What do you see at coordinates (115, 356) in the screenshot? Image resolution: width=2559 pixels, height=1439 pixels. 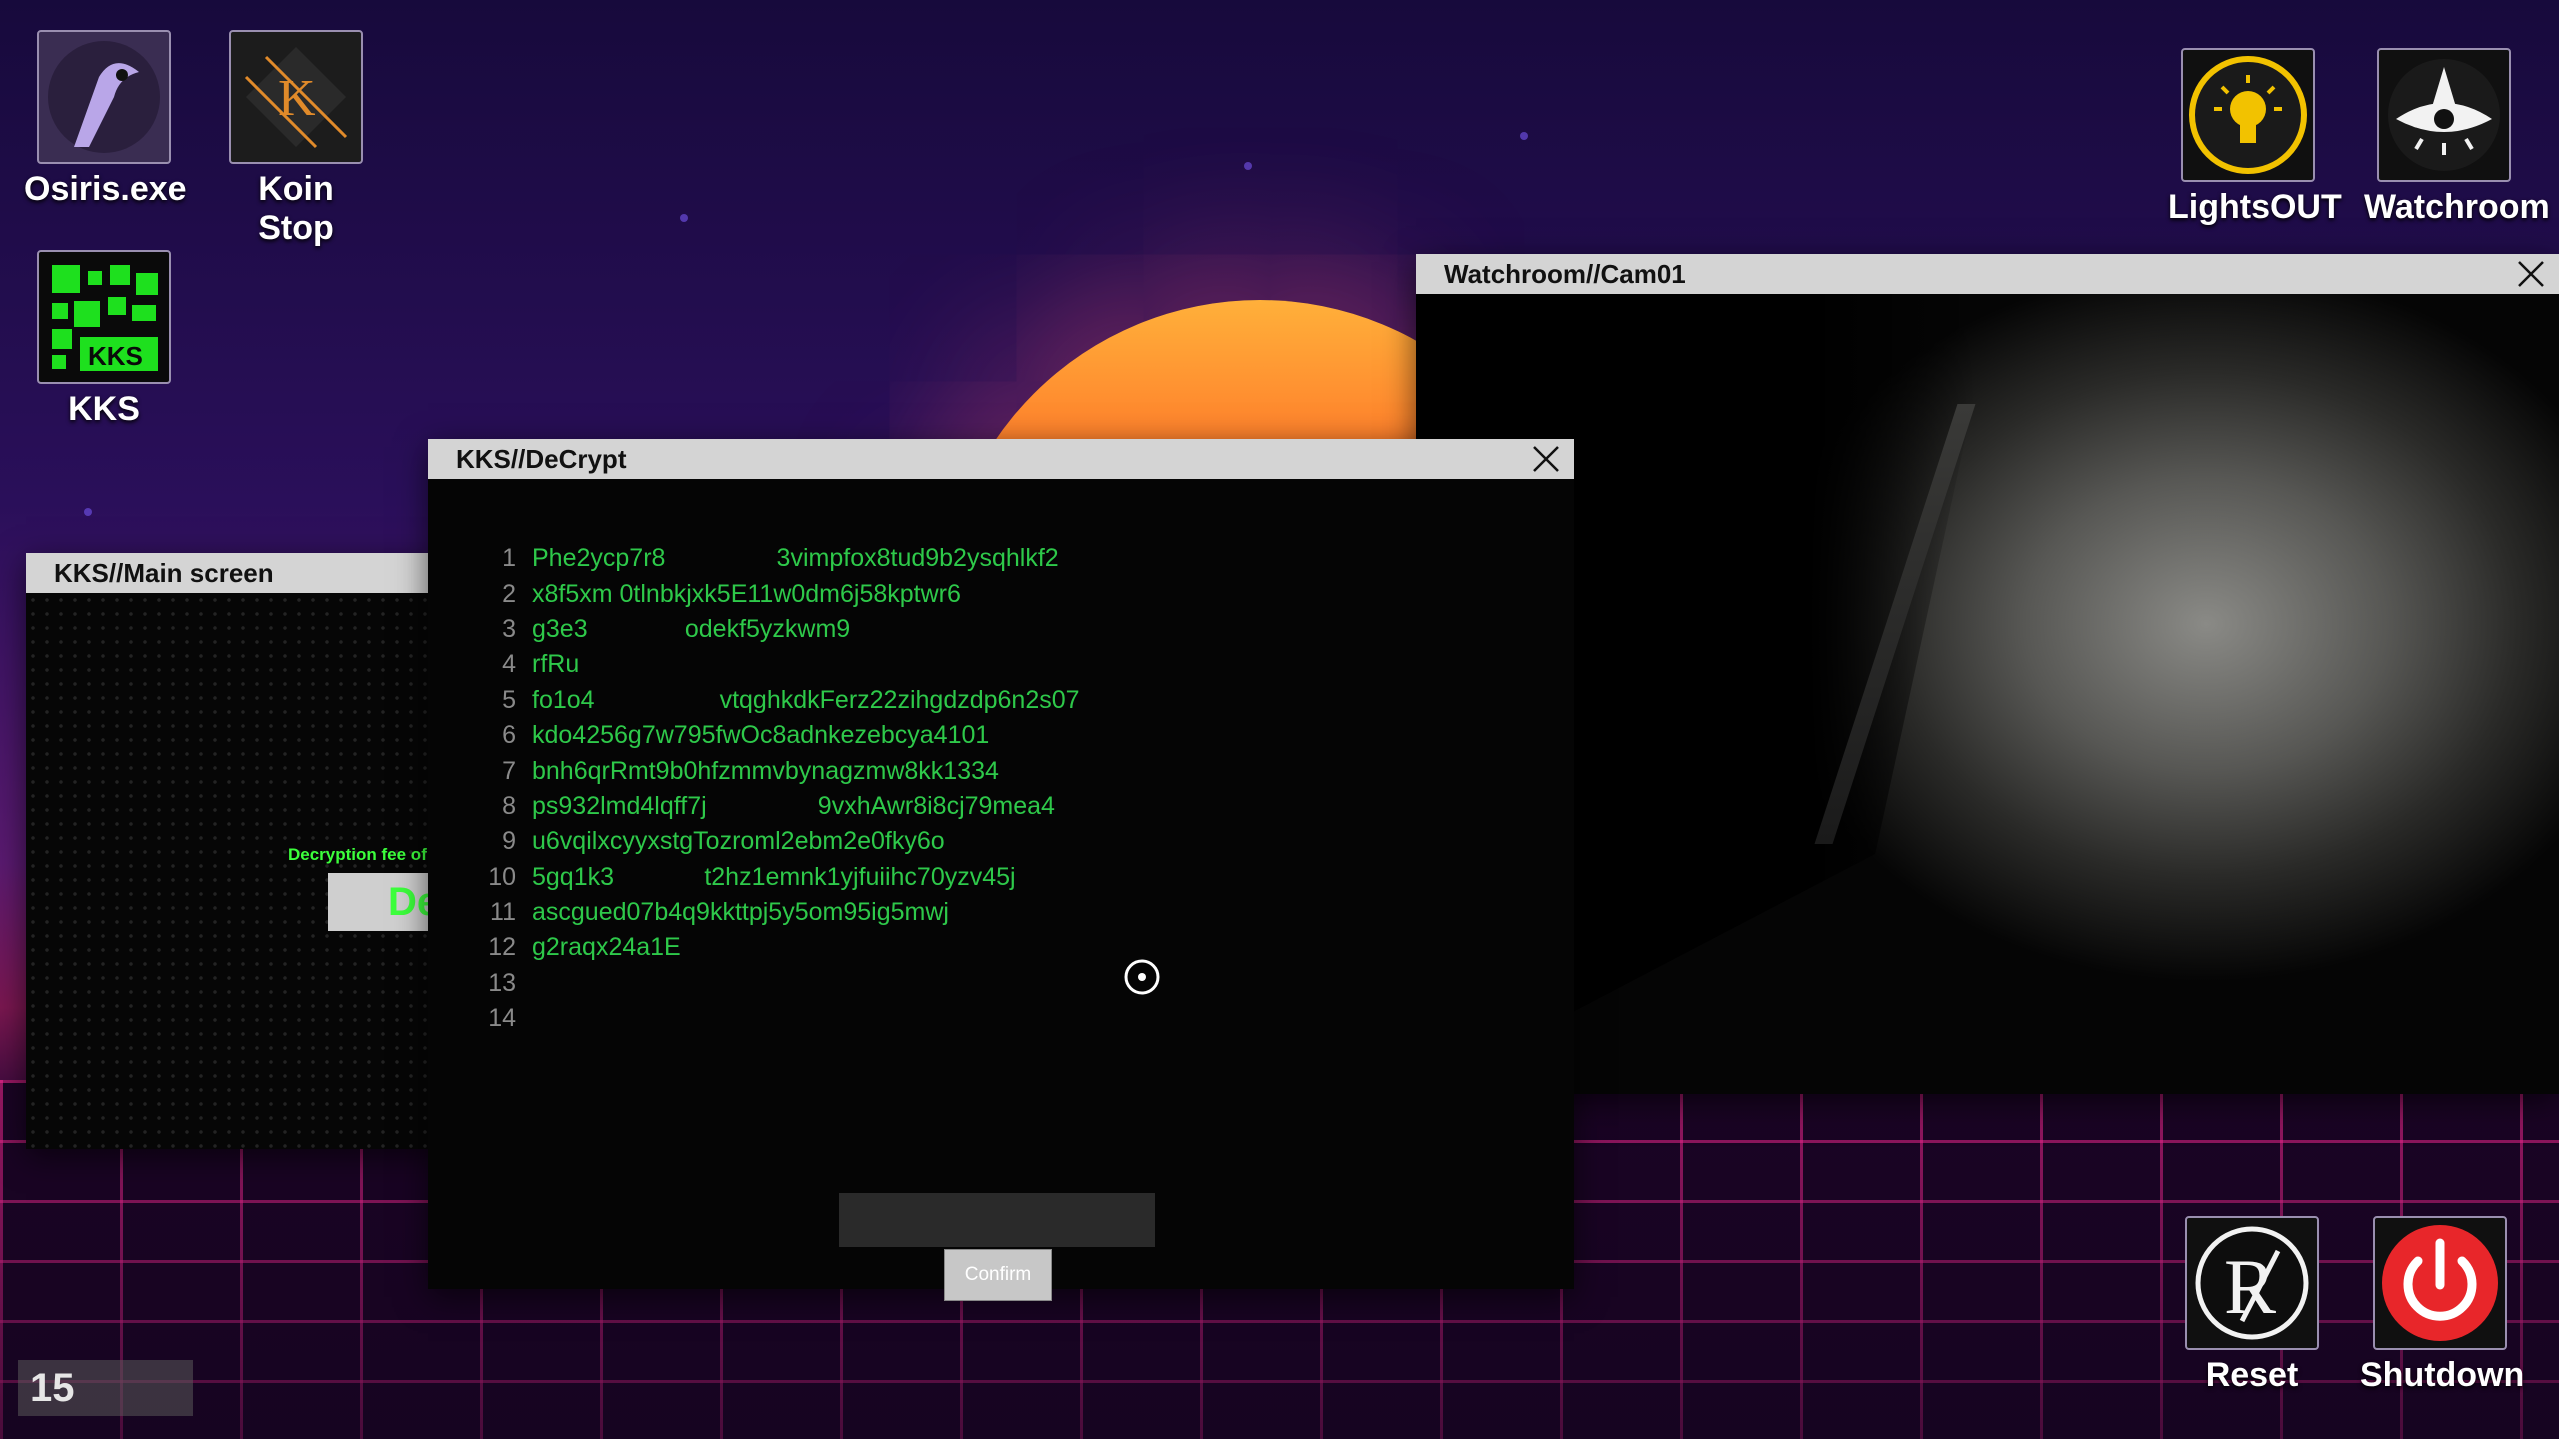 I see `svg-text: KKS` at bounding box center [115, 356].